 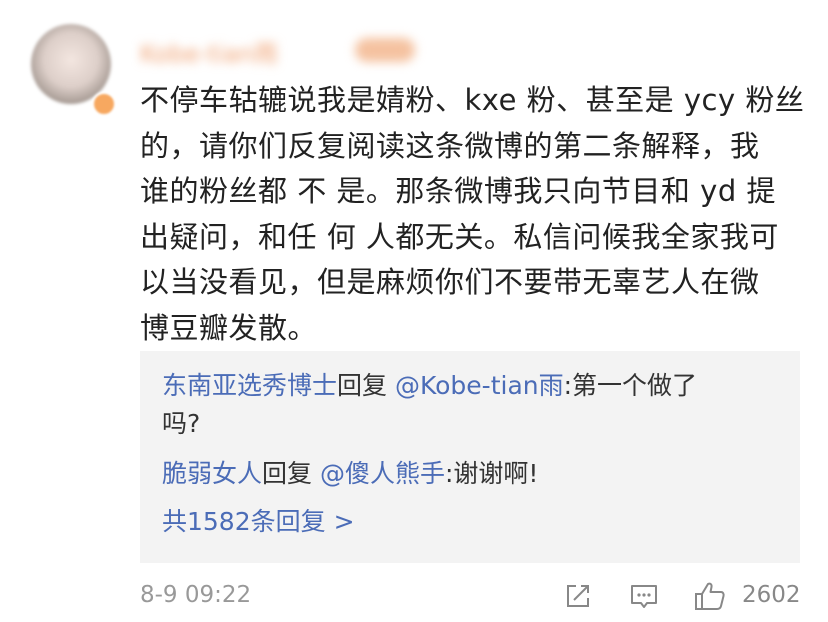 I want to click on comment-body-line: 博豆瓣发散。, so click(x=229, y=327).